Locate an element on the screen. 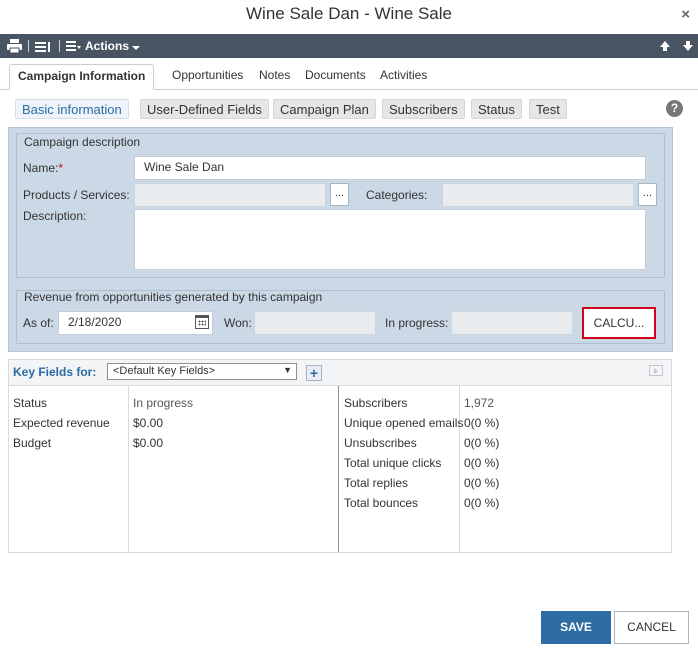 The image size is (698, 652). subtab-test: Test is located at coordinates (548, 109).